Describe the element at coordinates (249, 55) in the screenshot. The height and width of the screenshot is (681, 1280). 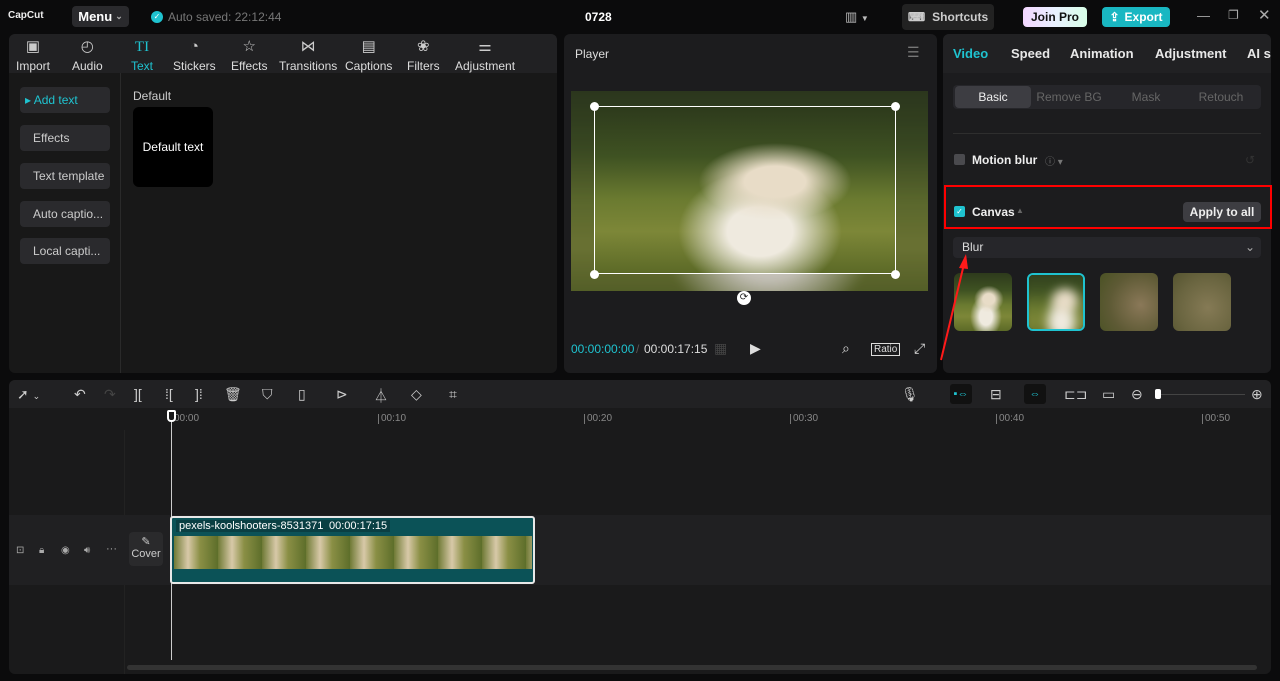
I see `tab-effects: ☆ Effects` at that location.